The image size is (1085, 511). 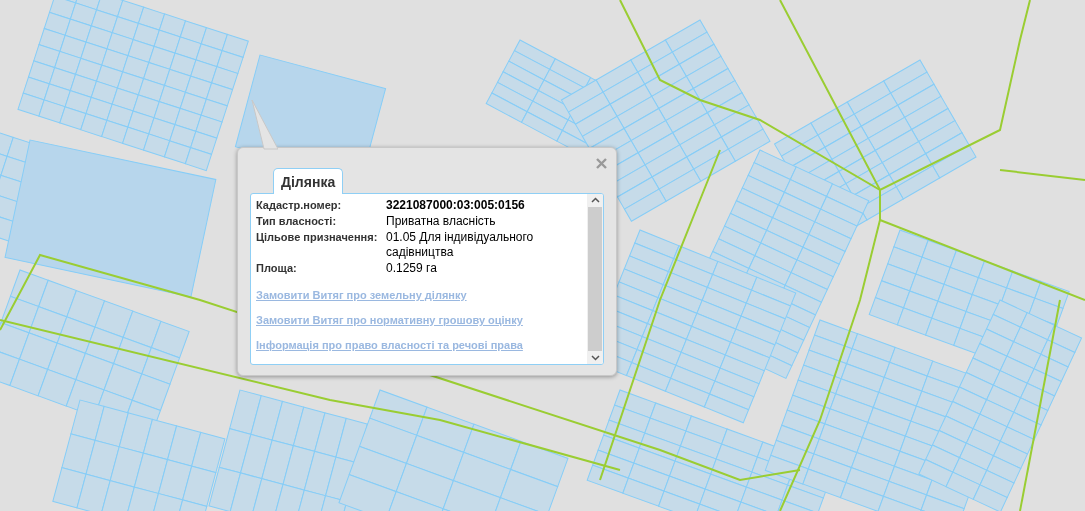 I want to click on field-value: 01.05 Для індивідуального садівництва, so click(x=460, y=245).